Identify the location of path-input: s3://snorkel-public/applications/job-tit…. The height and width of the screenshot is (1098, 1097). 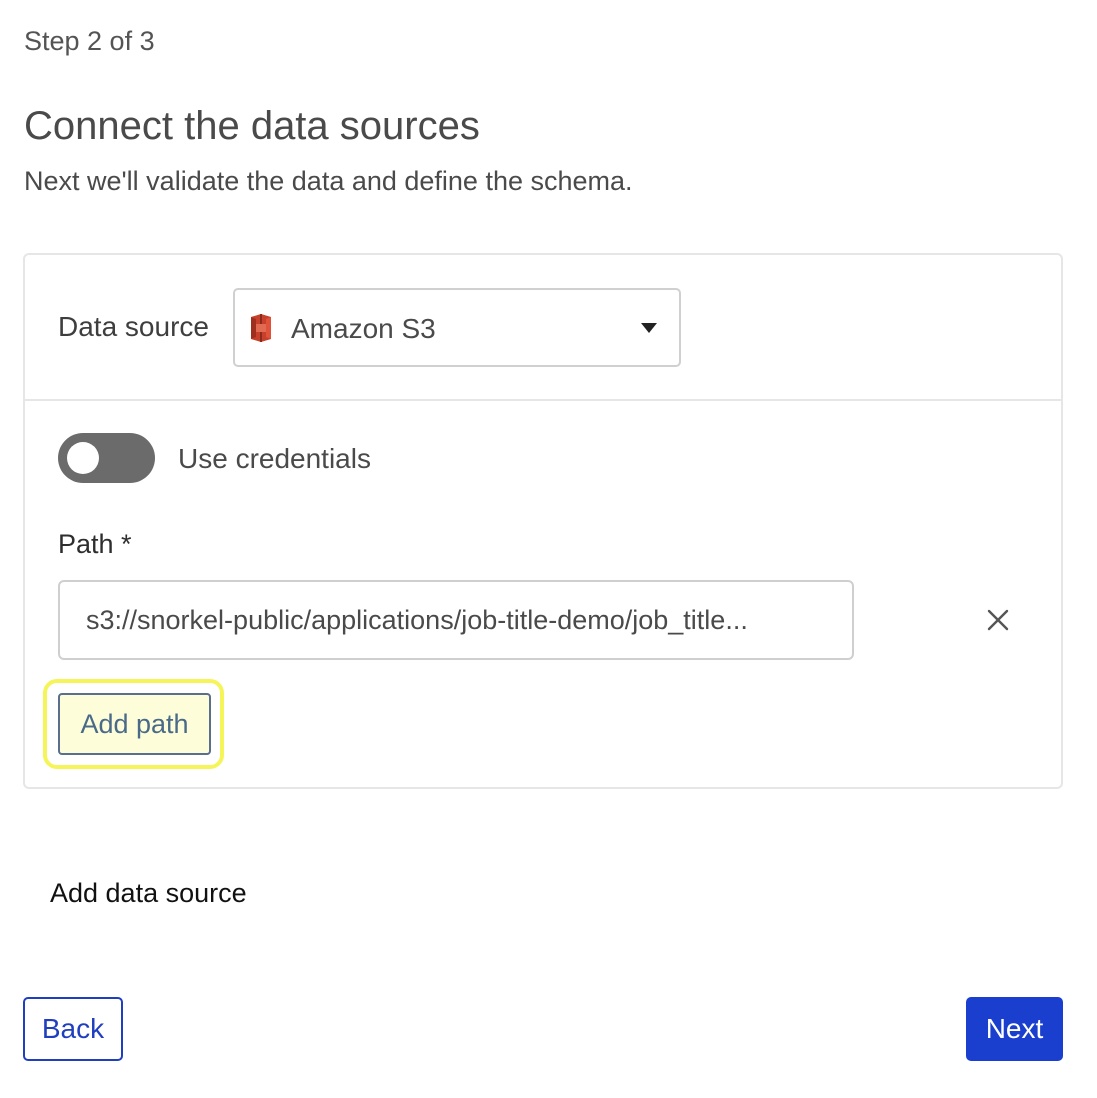
(456, 620).